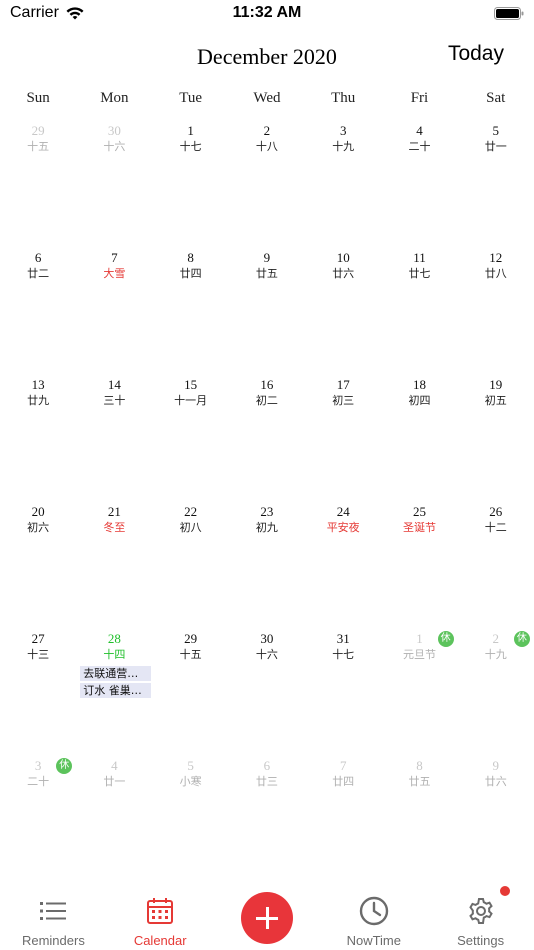  I want to click on day-cell: 6 廿二, so click(38, 310).